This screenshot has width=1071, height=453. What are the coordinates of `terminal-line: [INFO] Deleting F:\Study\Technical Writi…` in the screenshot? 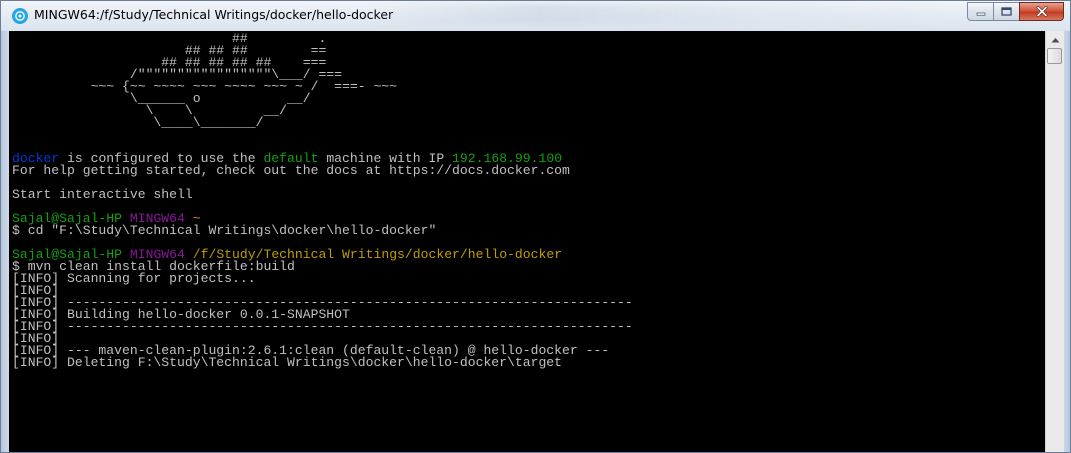 It's located at (322, 362).